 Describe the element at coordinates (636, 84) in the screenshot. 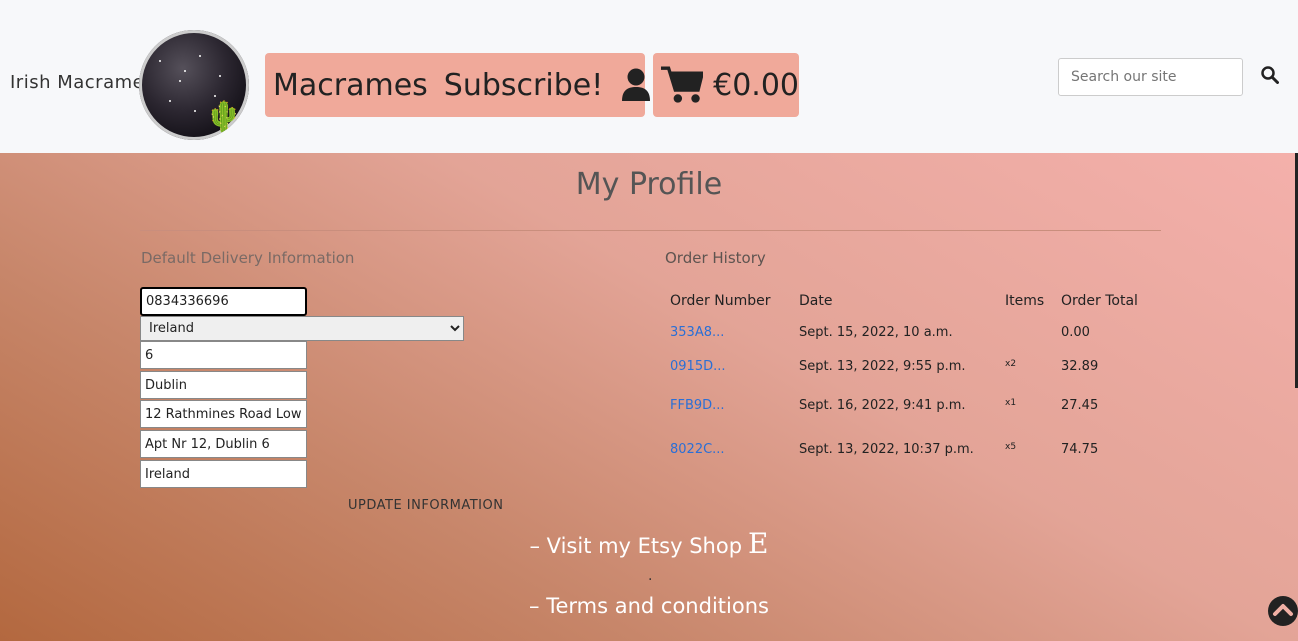

I see `user-icon` at that location.